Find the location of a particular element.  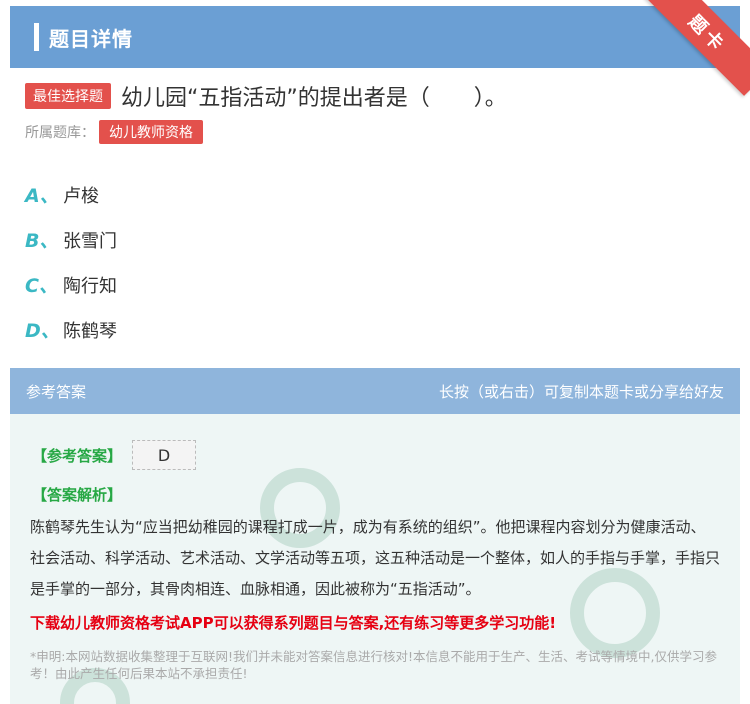

option-text: 陈鹤琴 is located at coordinates (90, 331).